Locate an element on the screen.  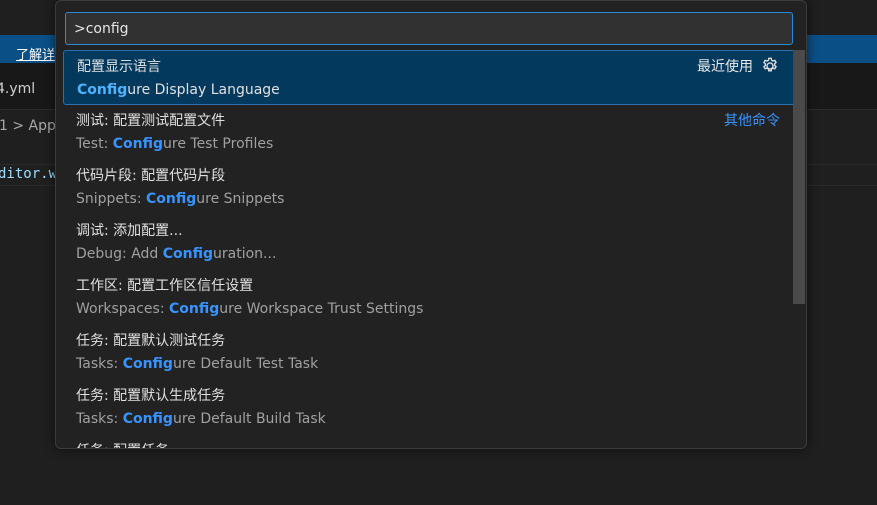
code-line: ditor.w is located at coordinates (29, 174).